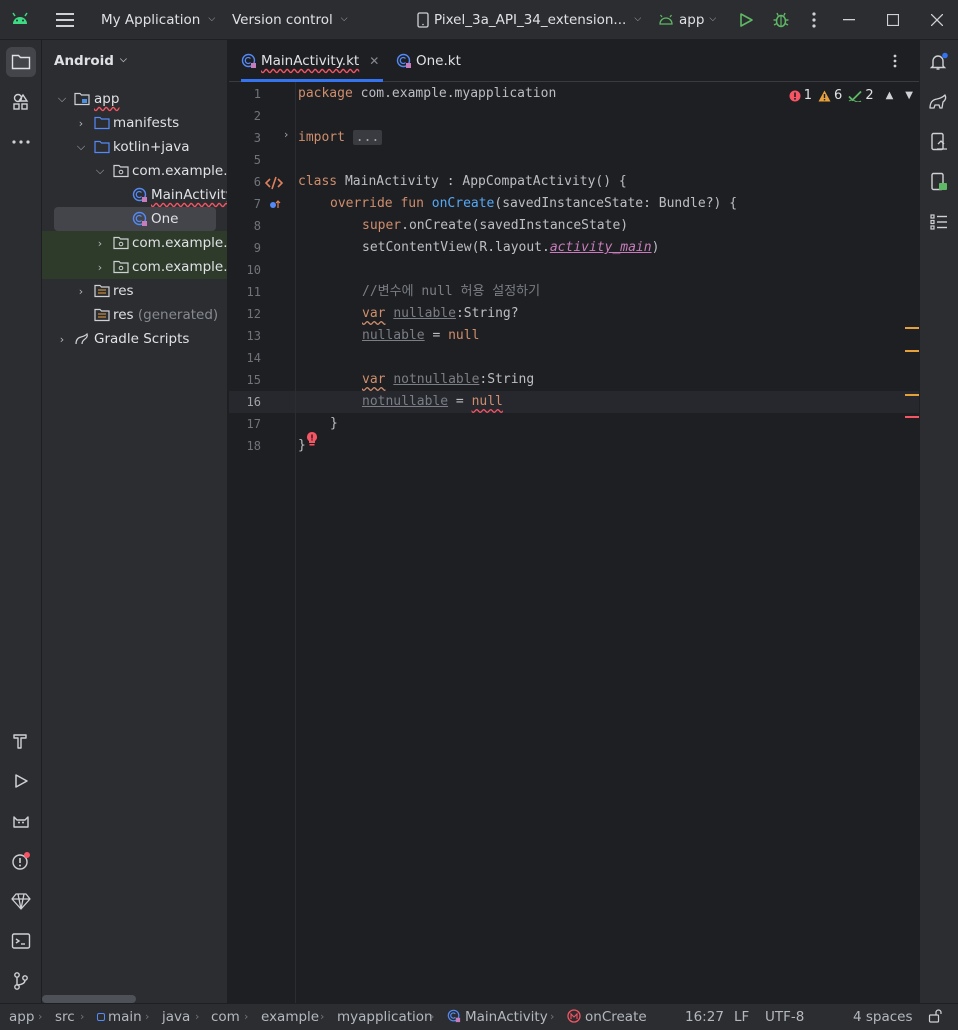  Describe the element at coordinates (21, 102) in the screenshot. I see `resource-manager-button` at that location.